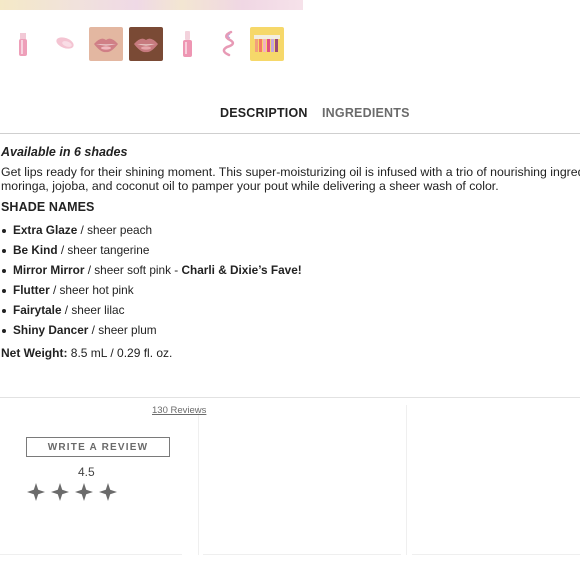 The width and height of the screenshot is (580, 580). What do you see at coordinates (35, 250) in the screenshot?
I see `shade-name: Be Kind` at bounding box center [35, 250].